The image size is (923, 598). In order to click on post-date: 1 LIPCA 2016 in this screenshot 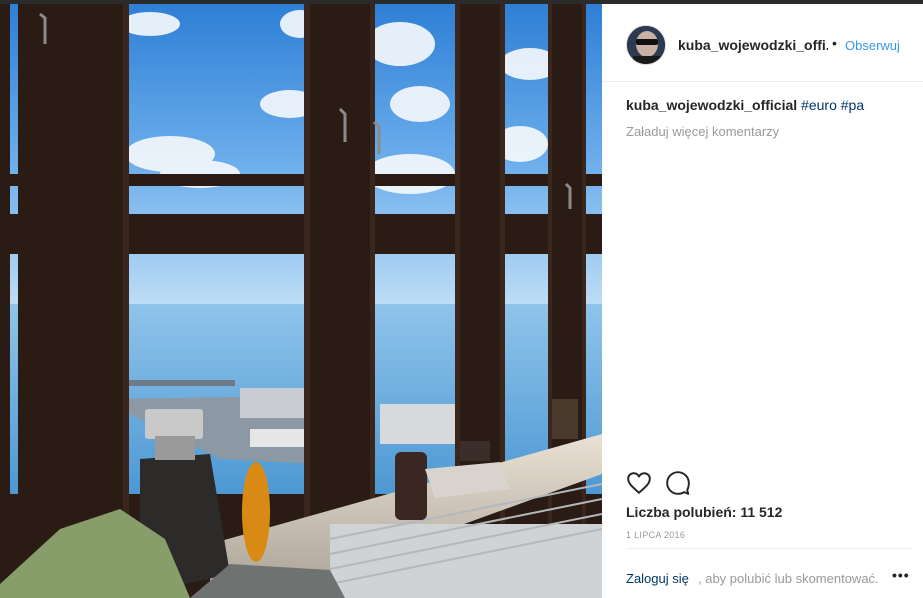, I will do `click(656, 535)`.